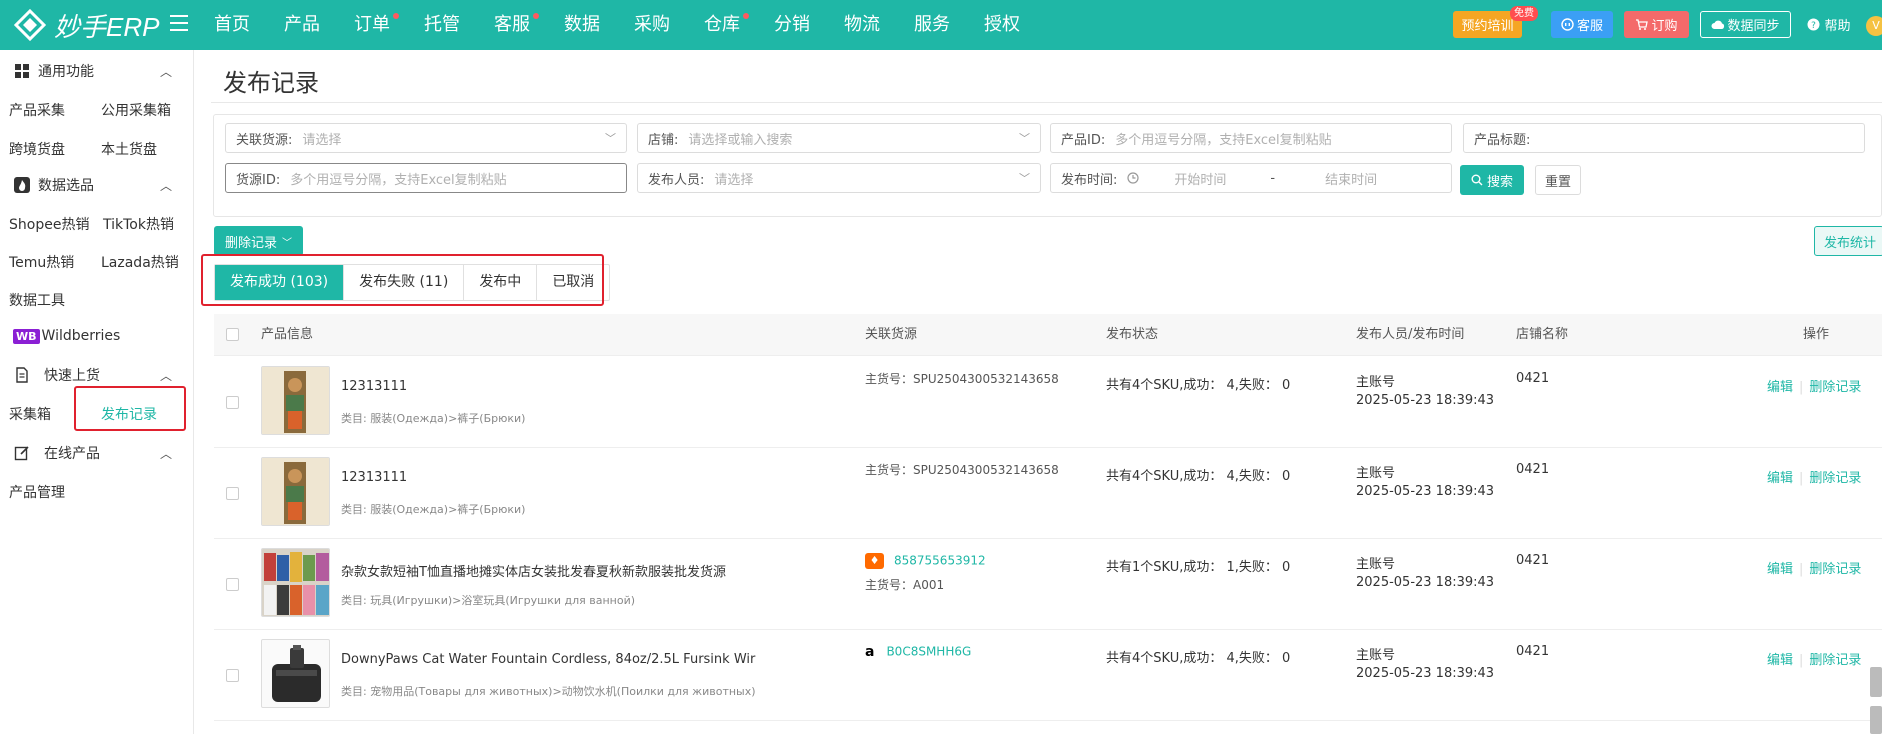  What do you see at coordinates (232, 25) in the screenshot?
I see `nav-item: 首页` at bounding box center [232, 25].